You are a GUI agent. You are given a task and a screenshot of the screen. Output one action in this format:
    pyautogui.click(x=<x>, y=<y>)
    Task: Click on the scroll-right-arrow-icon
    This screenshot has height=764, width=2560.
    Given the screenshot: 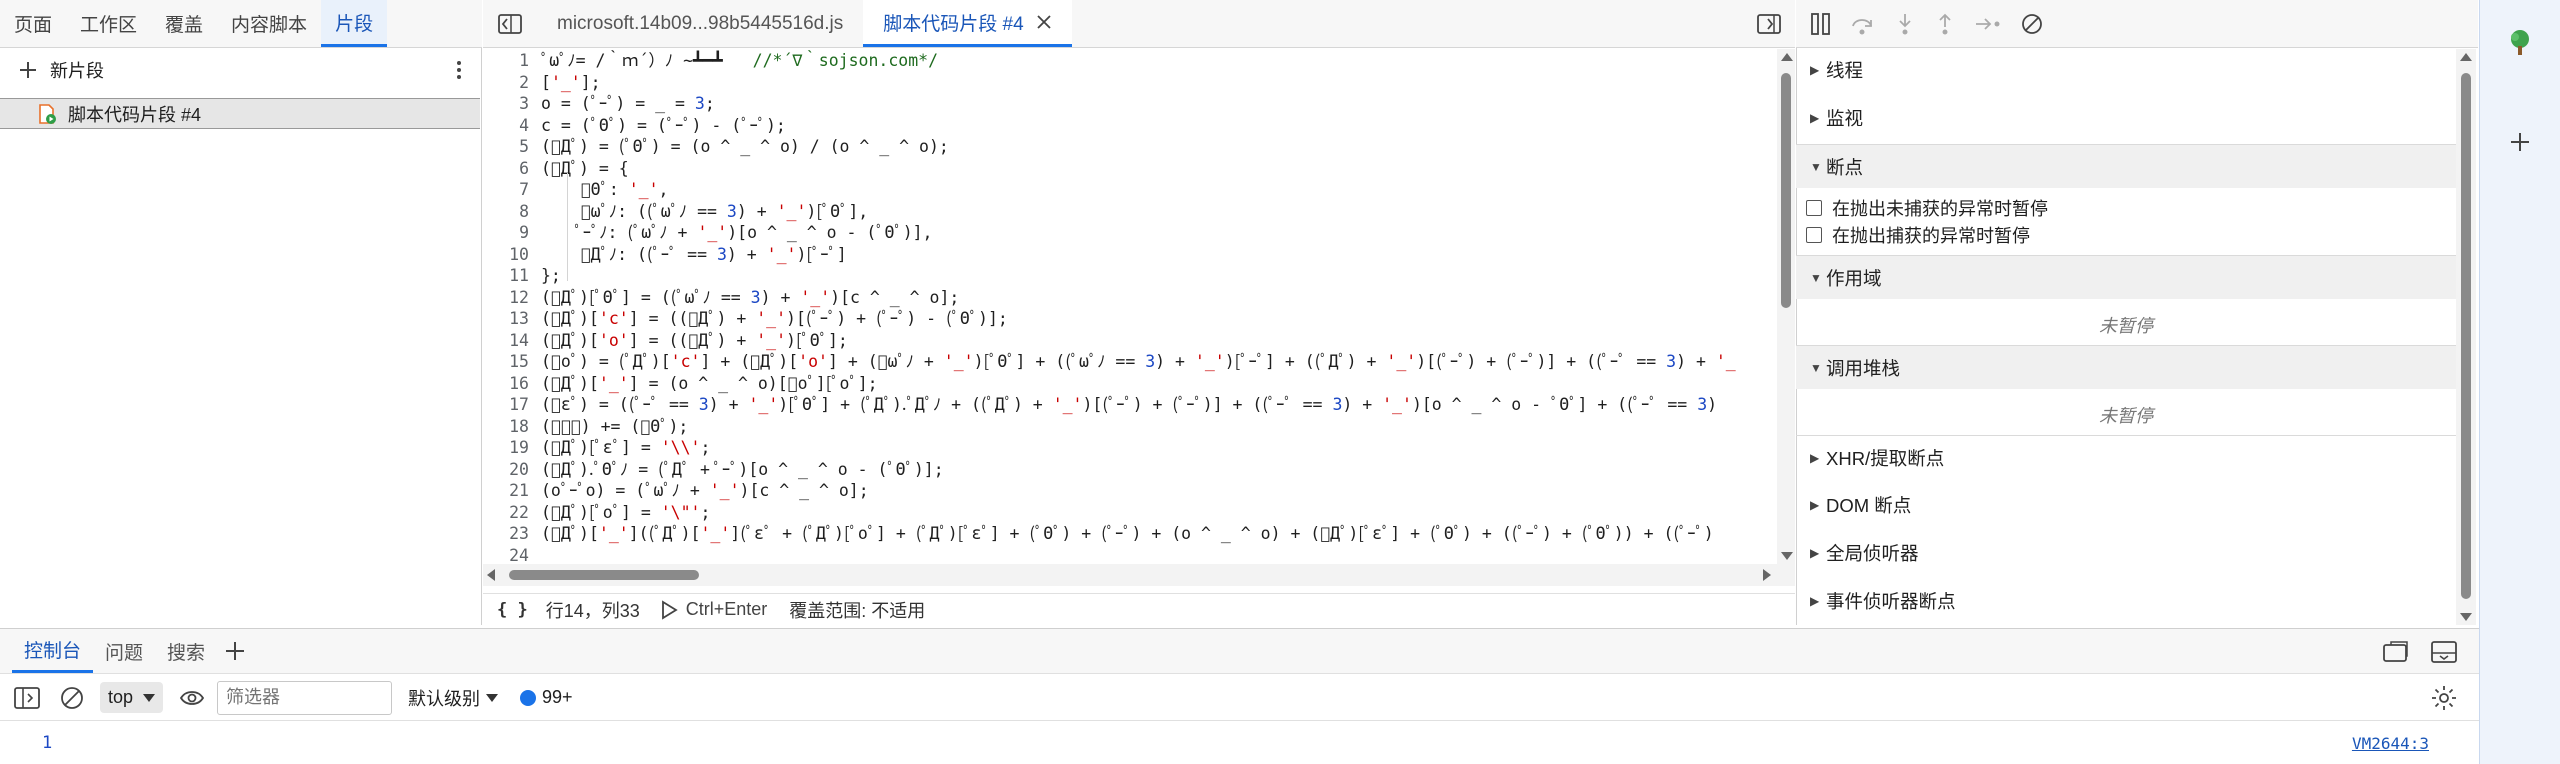 What is the action you would take?
    pyautogui.click(x=1767, y=575)
    